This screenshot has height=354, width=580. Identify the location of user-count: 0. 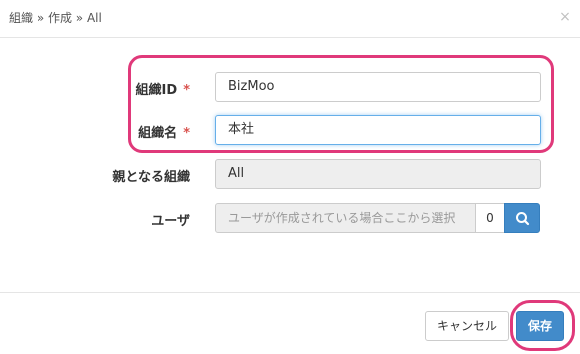
(490, 218).